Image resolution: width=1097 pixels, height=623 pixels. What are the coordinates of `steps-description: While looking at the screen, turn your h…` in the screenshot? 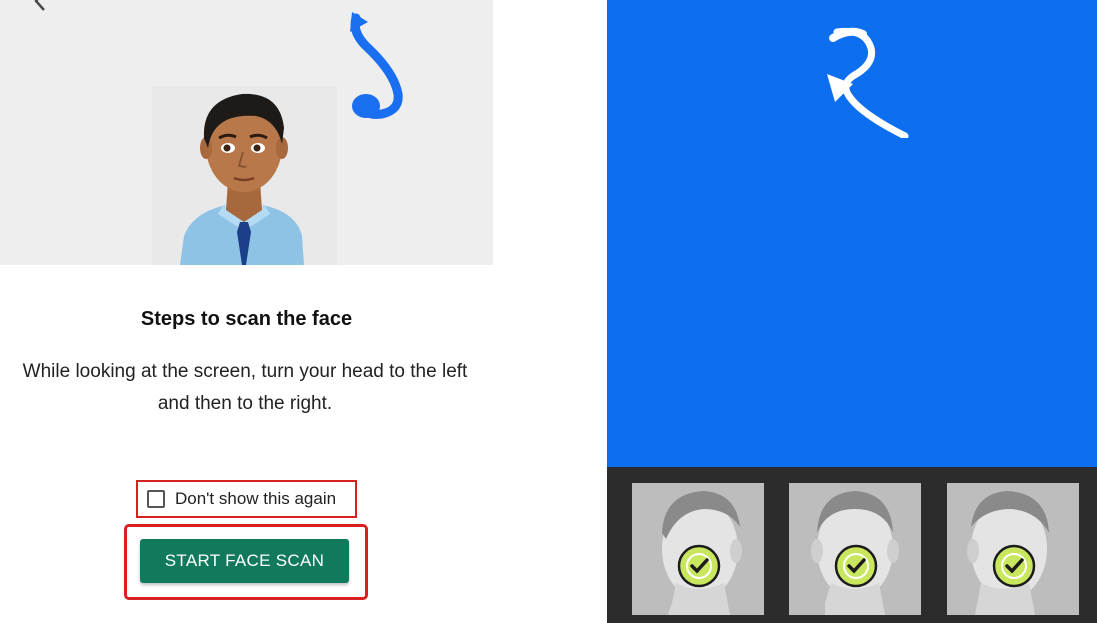 It's located at (245, 387).